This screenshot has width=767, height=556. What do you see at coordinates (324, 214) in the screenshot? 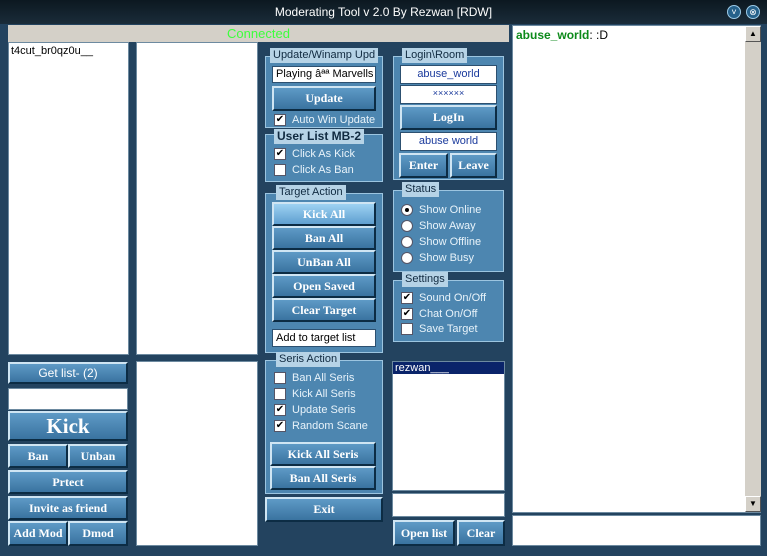
I see `kick-all-button: Kick All` at bounding box center [324, 214].